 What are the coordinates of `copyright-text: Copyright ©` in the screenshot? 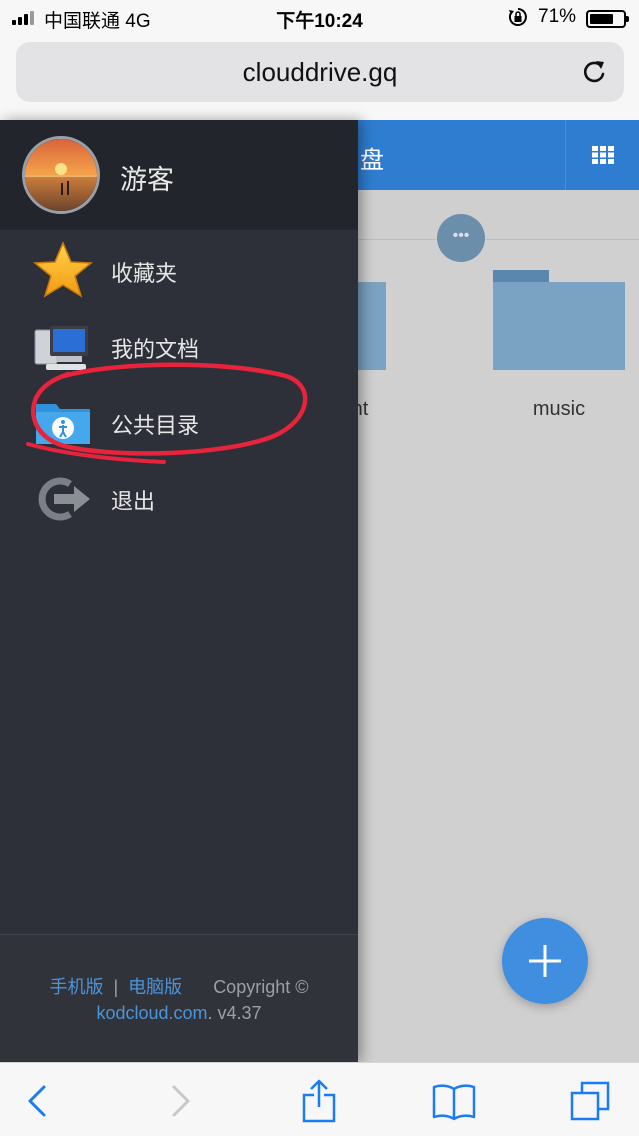 It's located at (261, 987).